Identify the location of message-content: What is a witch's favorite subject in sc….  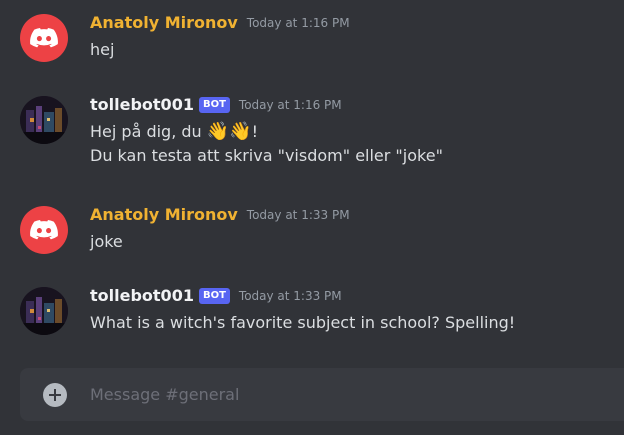
(302, 323).